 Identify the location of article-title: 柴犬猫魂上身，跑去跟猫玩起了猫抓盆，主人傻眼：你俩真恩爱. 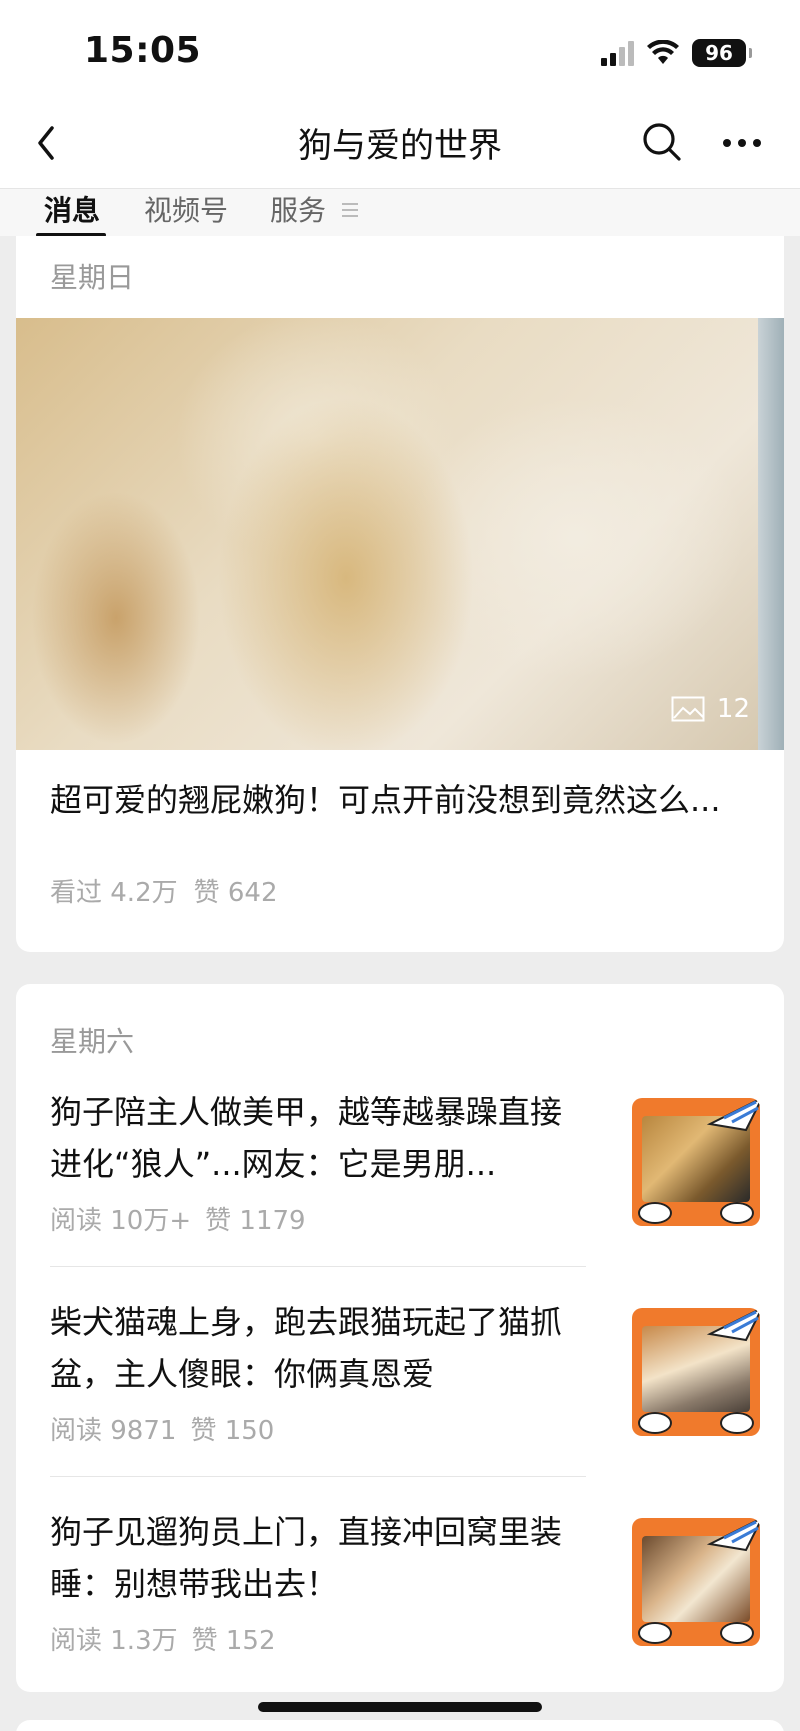
(318, 1348).